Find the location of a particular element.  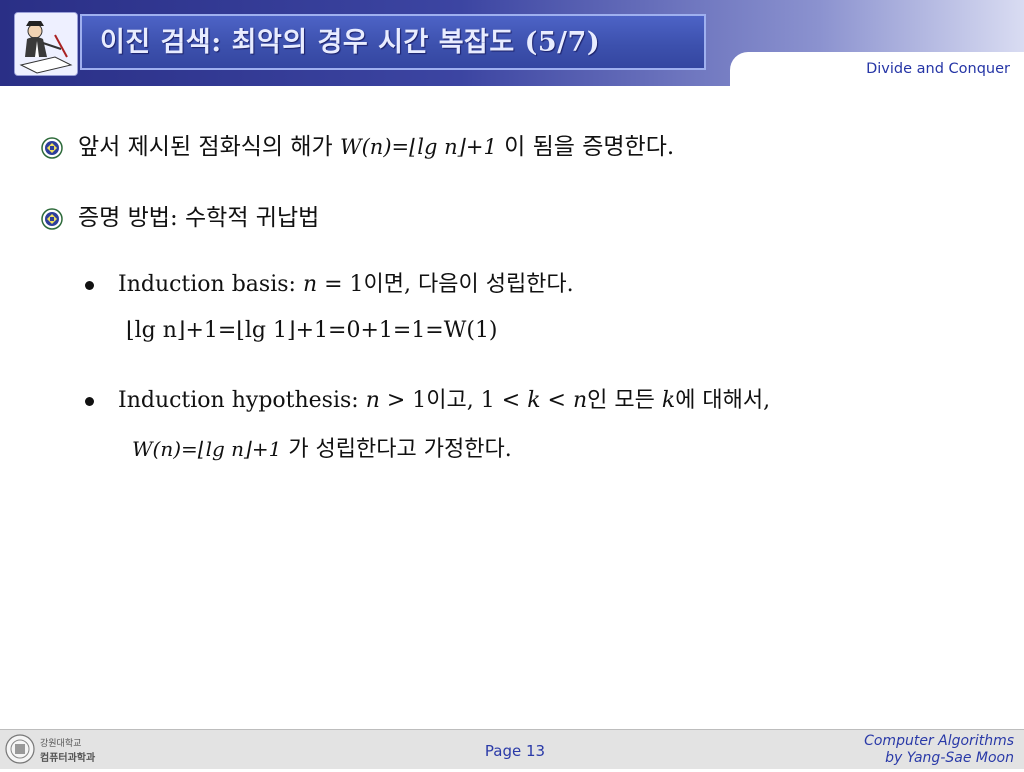

sub-bullet-2-formula: W(n)=⌊lg n⌋+1 is located at coordinates (207, 449).